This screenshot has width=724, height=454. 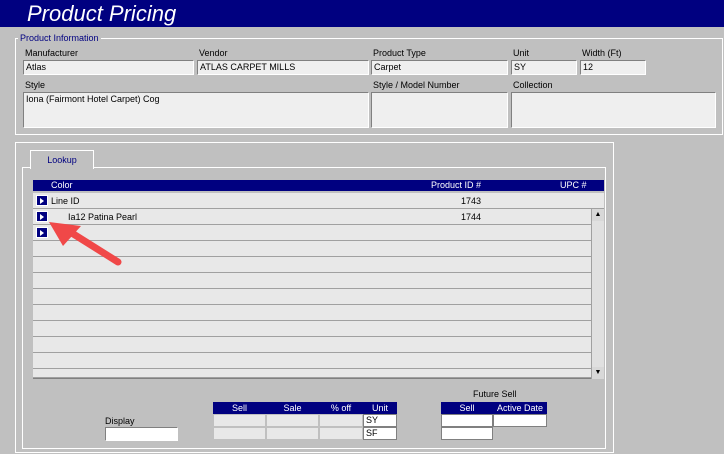 What do you see at coordinates (471, 201) in the screenshot?
I see `cell-product-id: 1743` at bounding box center [471, 201].